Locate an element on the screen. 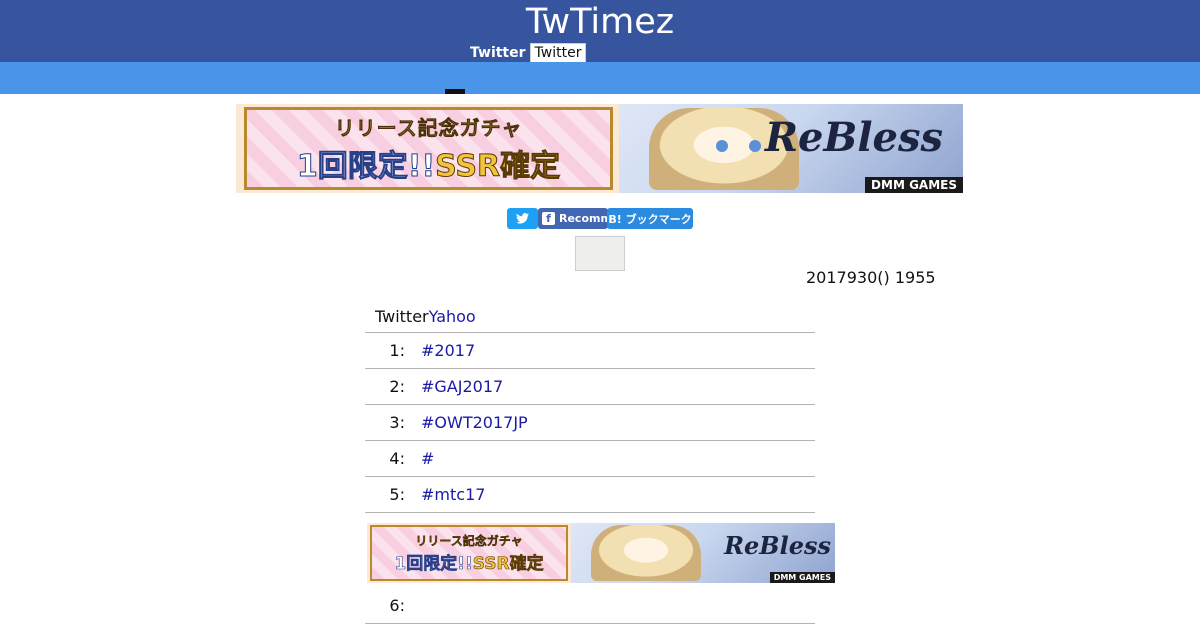 This screenshot has width=1200, height=630. inline-banner-gacha-text: リリース記念ガチャ is located at coordinates (469, 541).